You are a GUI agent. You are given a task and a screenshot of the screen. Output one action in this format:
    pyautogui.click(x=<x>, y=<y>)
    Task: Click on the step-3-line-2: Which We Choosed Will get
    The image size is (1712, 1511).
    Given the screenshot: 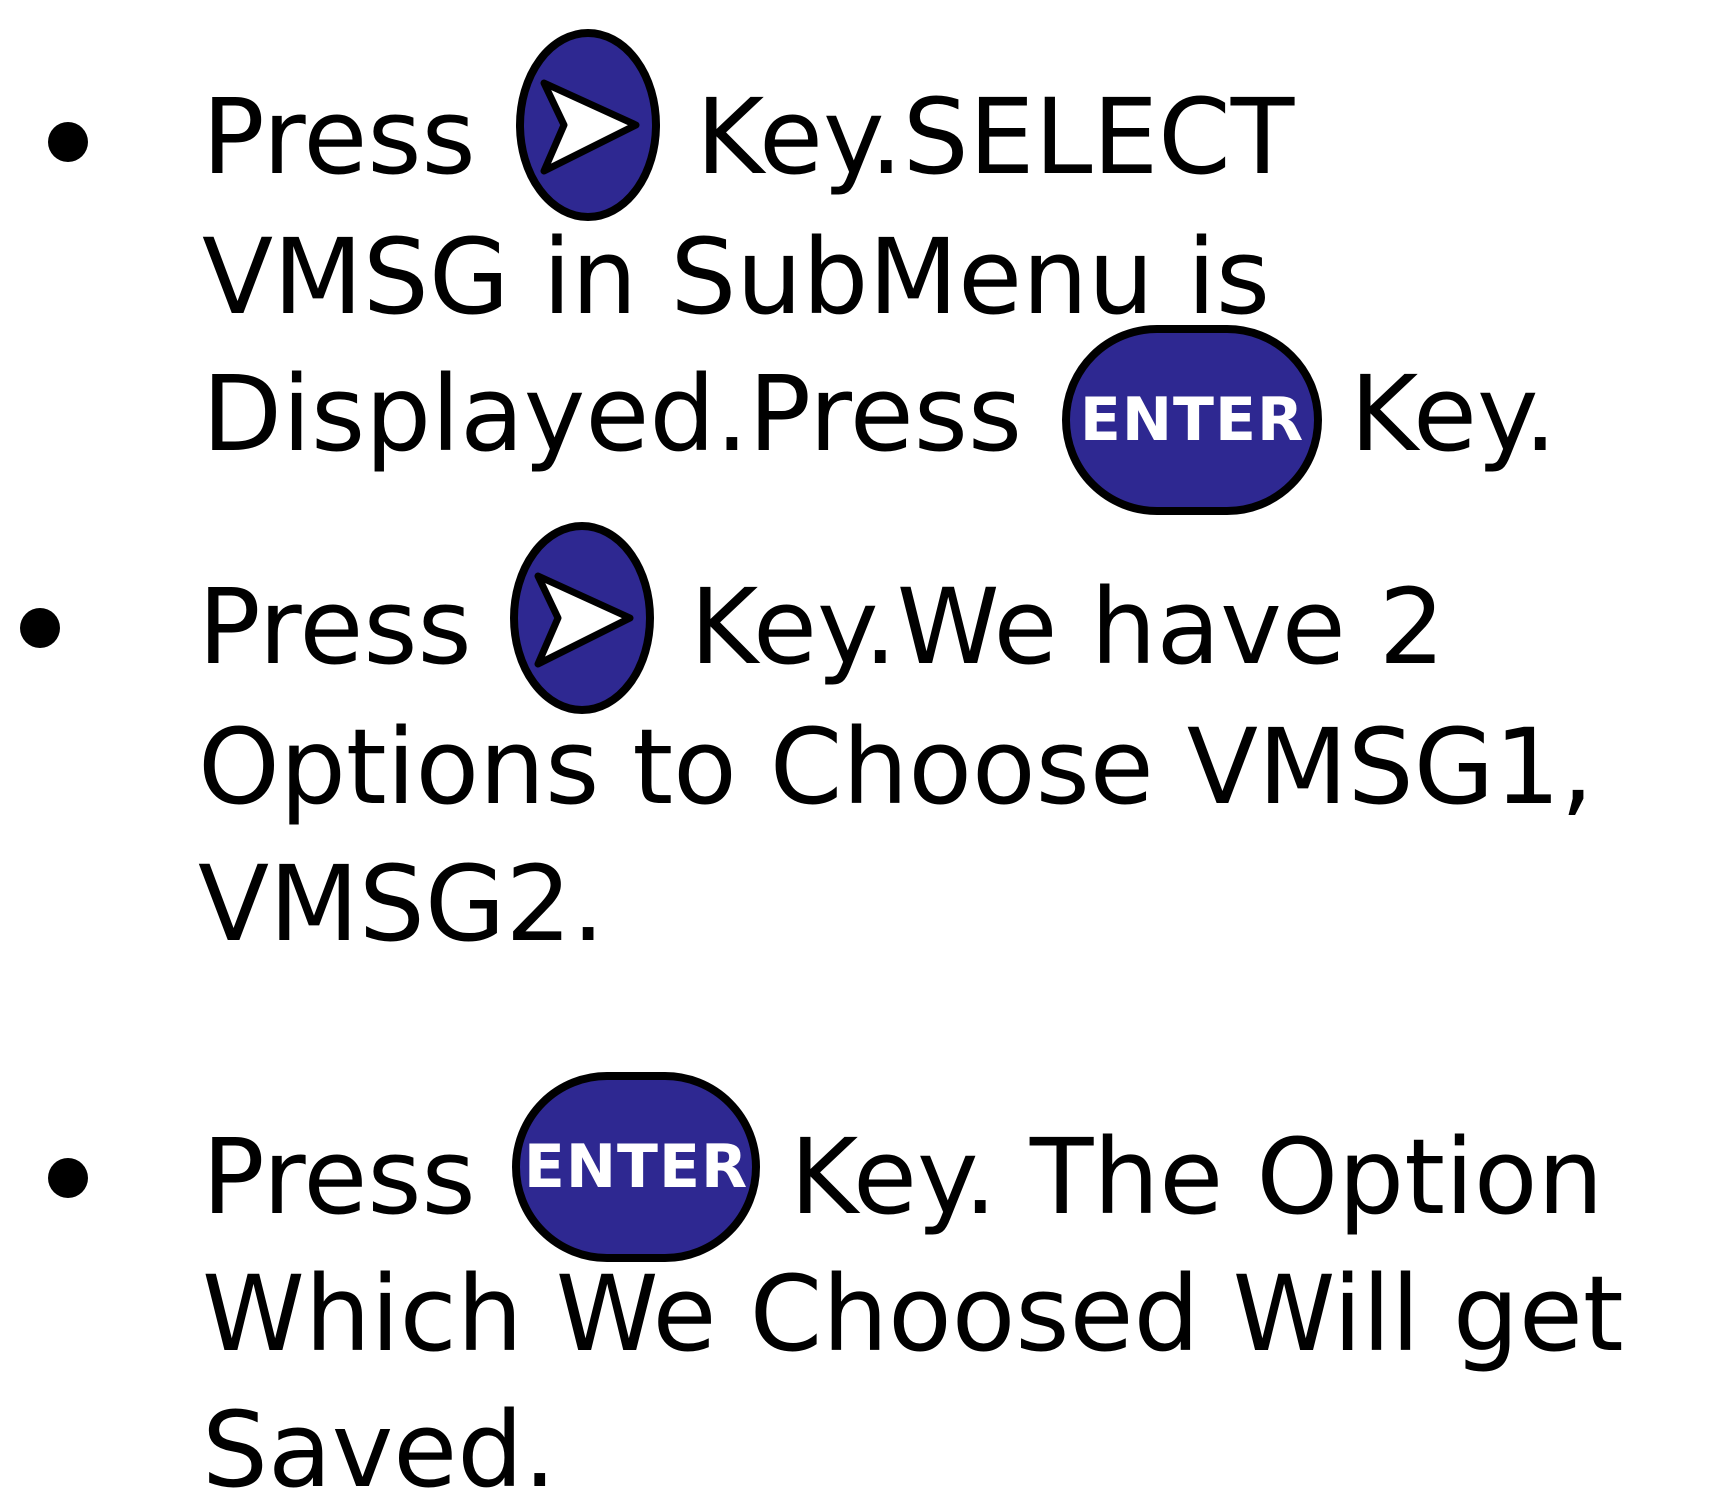 What is the action you would take?
    pyautogui.click(x=913, y=1314)
    